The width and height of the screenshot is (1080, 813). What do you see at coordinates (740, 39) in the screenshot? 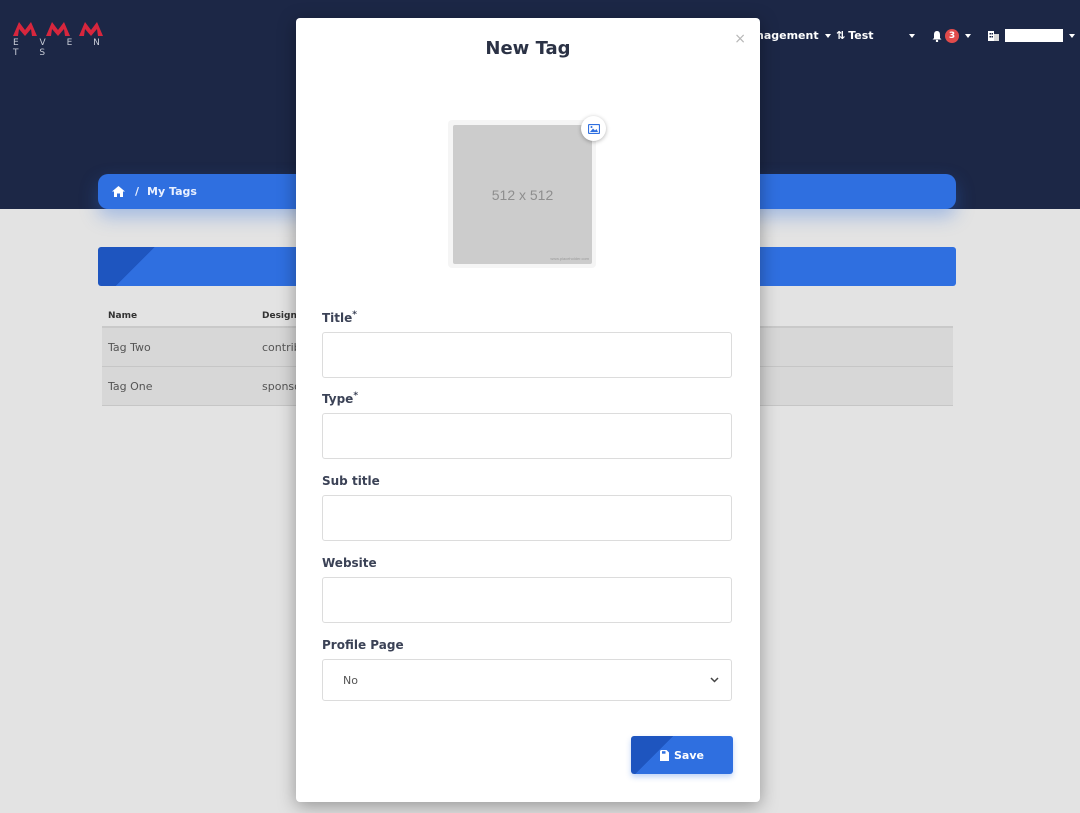
I see `close-button: ×` at bounding box center [740, 39].